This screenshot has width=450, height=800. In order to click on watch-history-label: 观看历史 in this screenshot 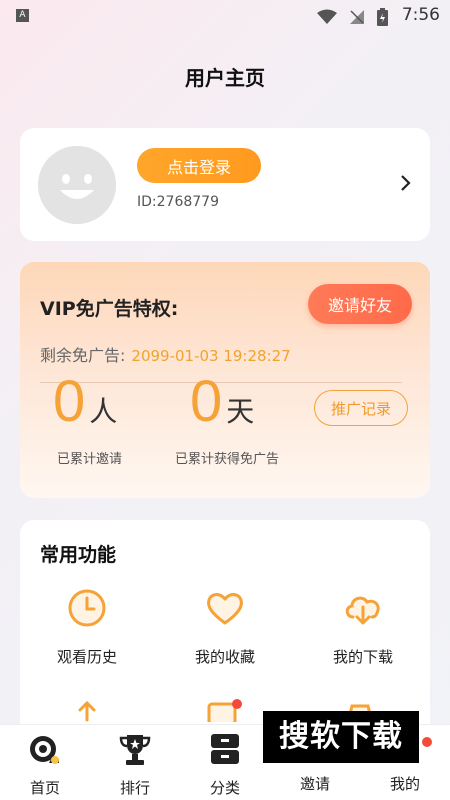, I will do `click(86, 657)`.